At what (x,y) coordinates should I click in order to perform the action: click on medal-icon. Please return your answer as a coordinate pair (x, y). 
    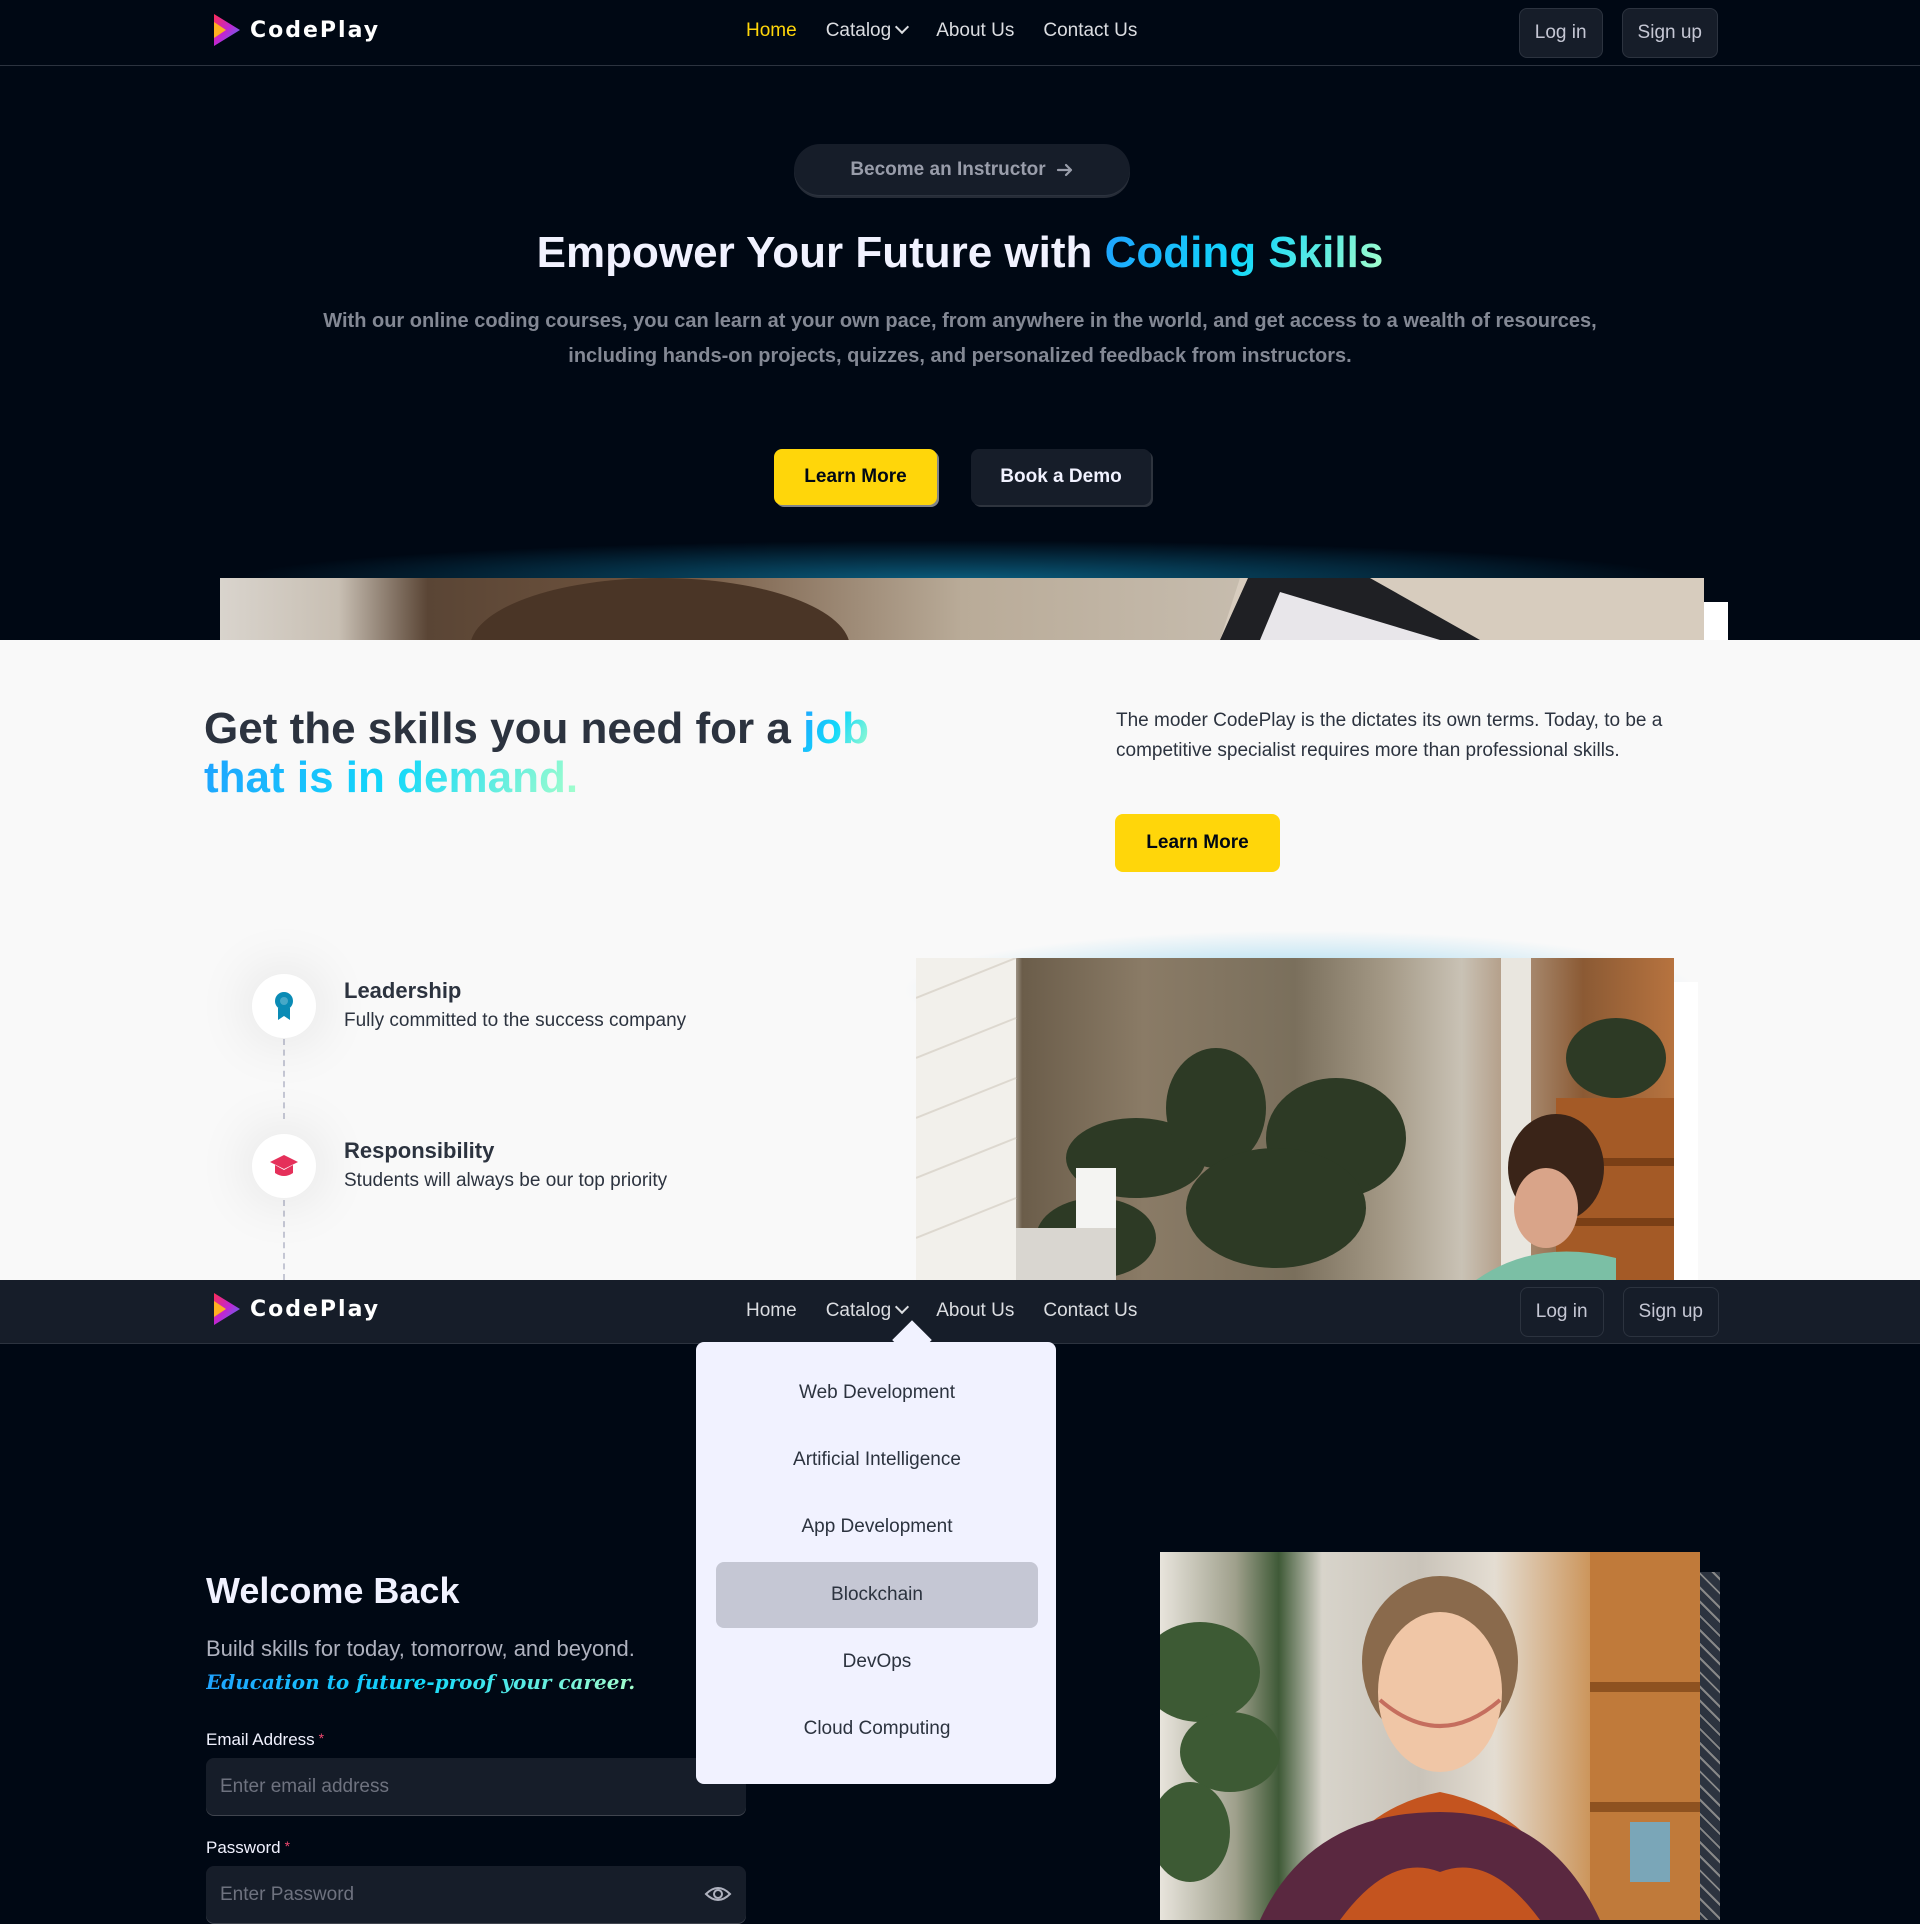
    Looking at the image, I should click on (284, 1006).